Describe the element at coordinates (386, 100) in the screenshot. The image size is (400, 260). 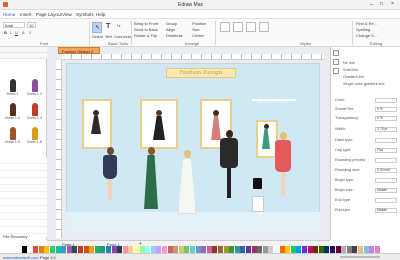
I see `color-picker` at that location.